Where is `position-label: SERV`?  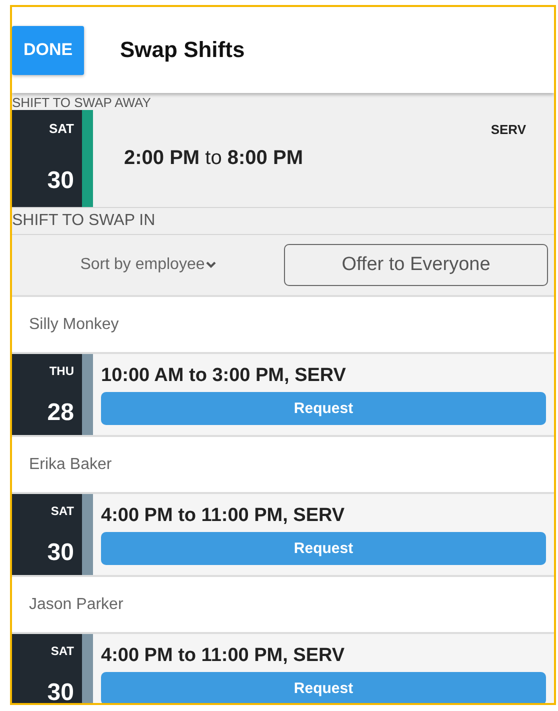
position-label: SERV is located at coordinates (508, 129).